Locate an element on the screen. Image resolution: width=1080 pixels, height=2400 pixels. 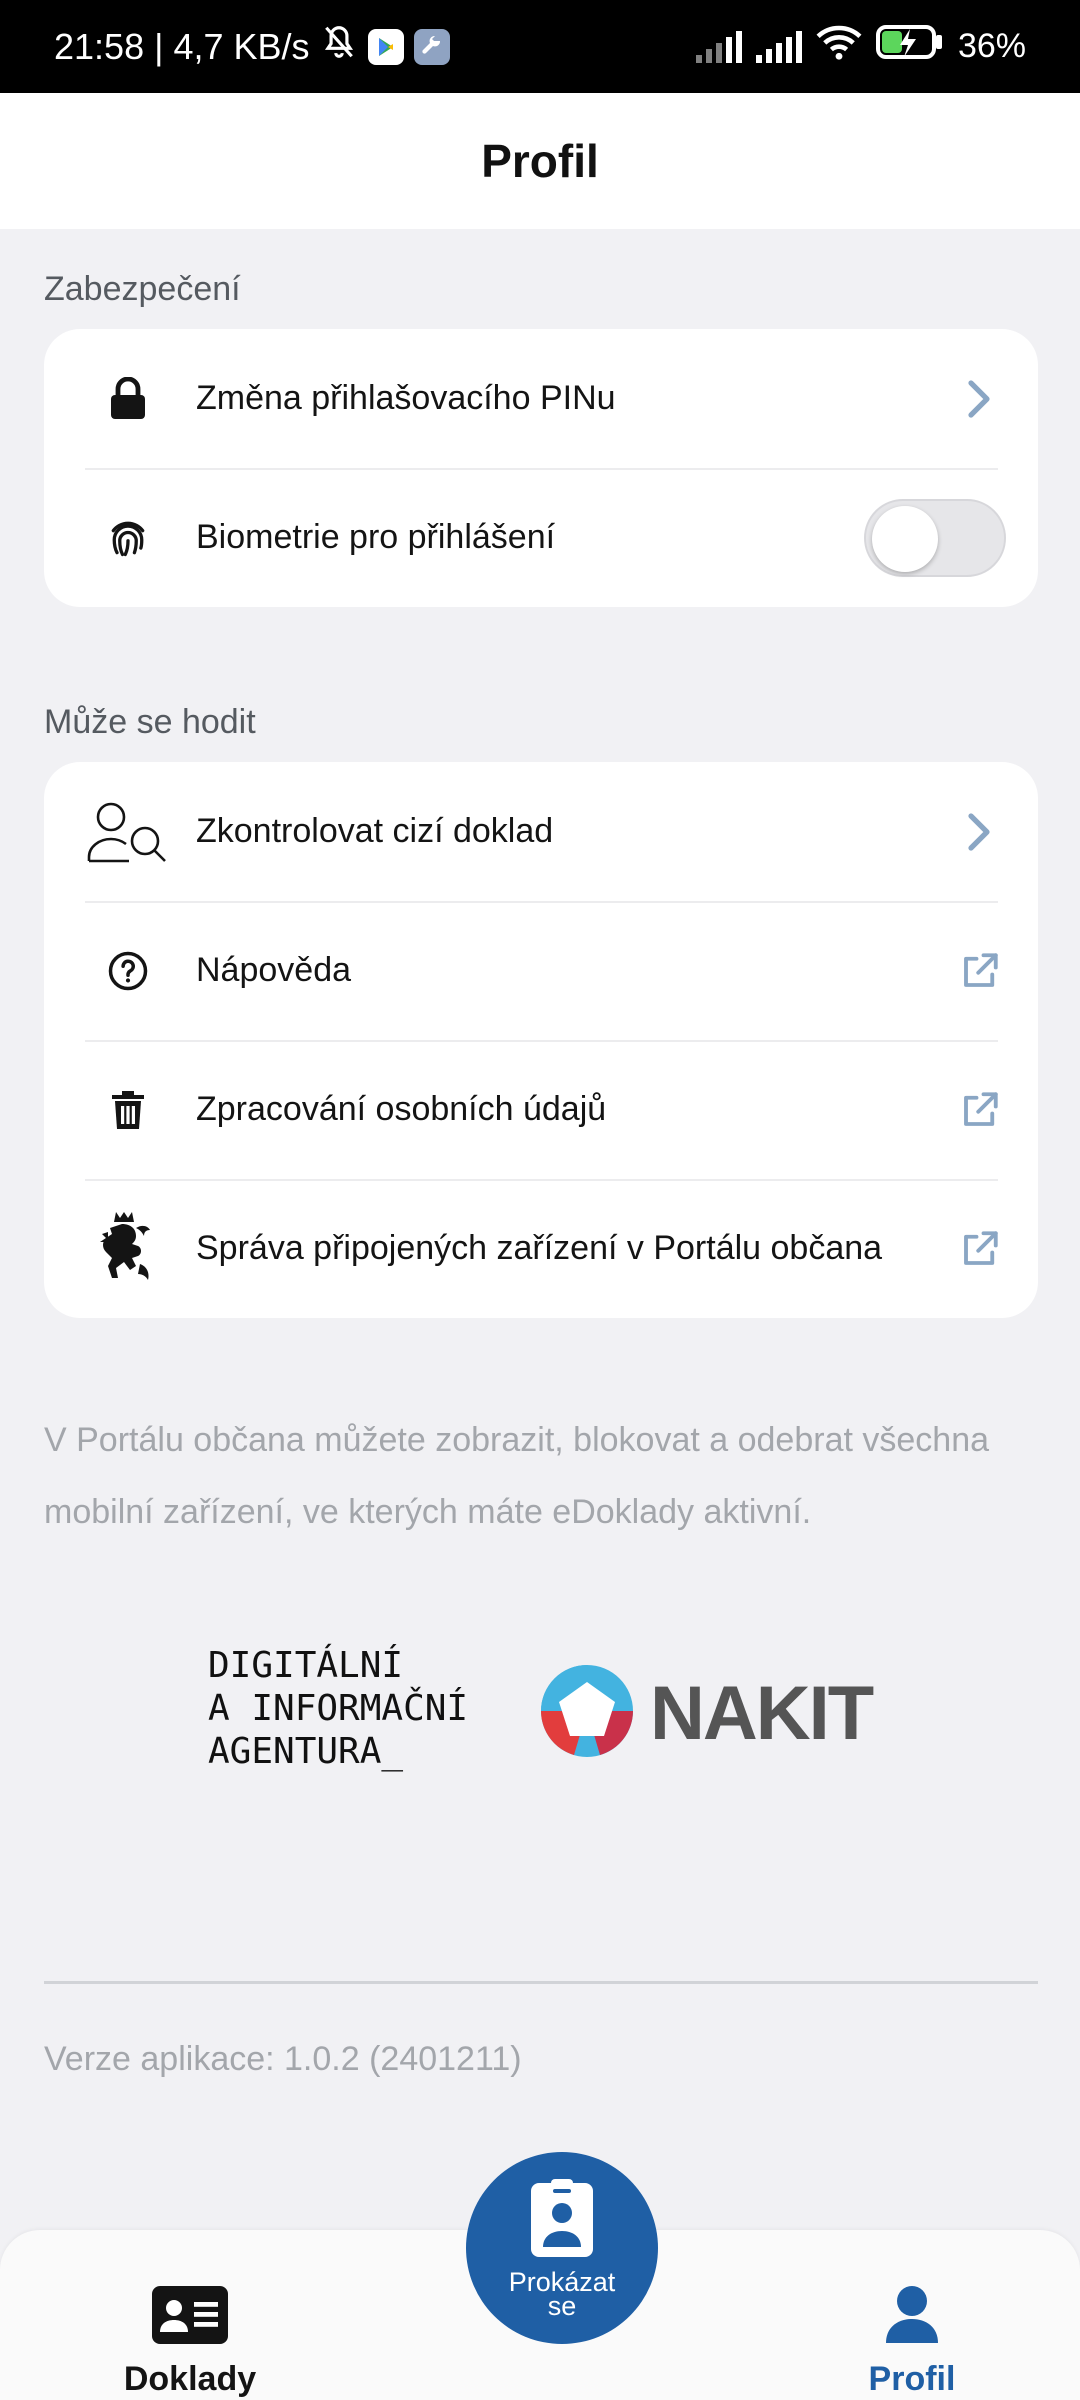
app-header: Profil is located at coordinates (540, 161).